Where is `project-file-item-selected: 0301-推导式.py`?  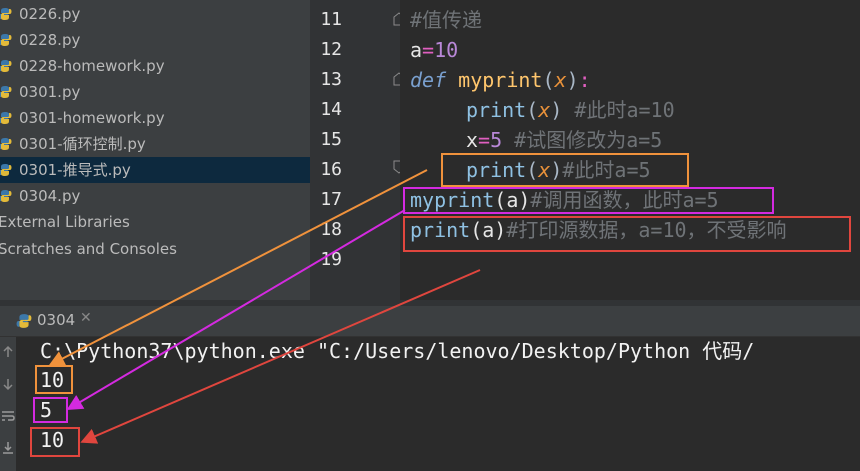 project-file-item-selected: 0301-推导式.py is located at coordinates (155, 170).